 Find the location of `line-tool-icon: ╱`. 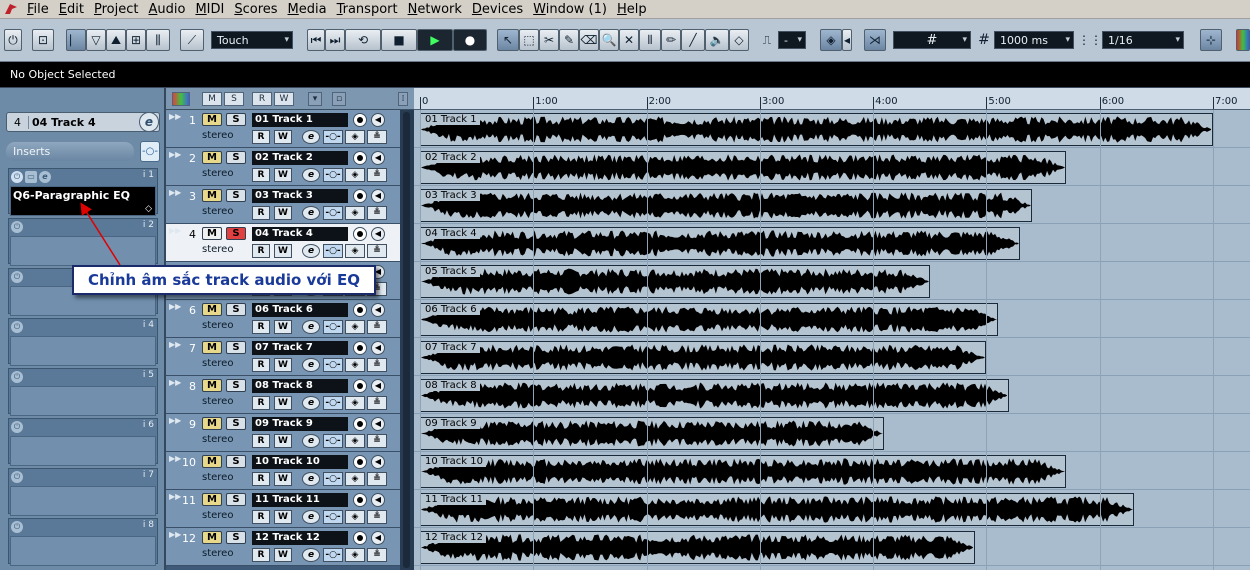

line-tool-icon: ╱ is located at coordinates (693, 40).